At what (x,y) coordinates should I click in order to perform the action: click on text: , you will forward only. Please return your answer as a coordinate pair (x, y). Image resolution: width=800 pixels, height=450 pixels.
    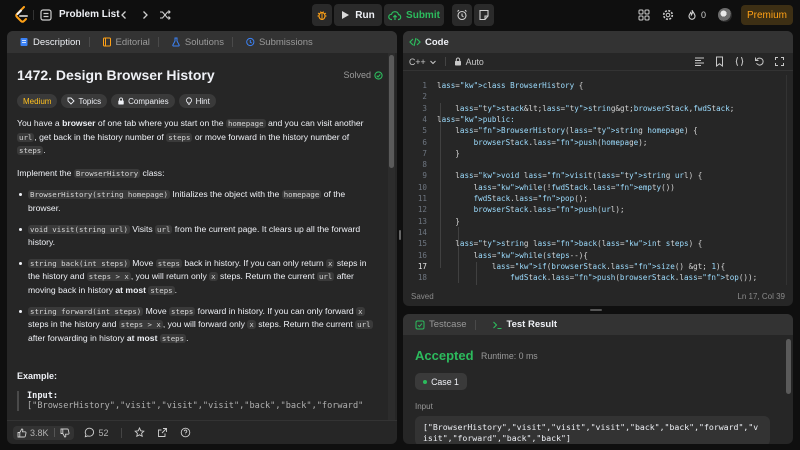
    Looking at the image, I should click on (205, 324).